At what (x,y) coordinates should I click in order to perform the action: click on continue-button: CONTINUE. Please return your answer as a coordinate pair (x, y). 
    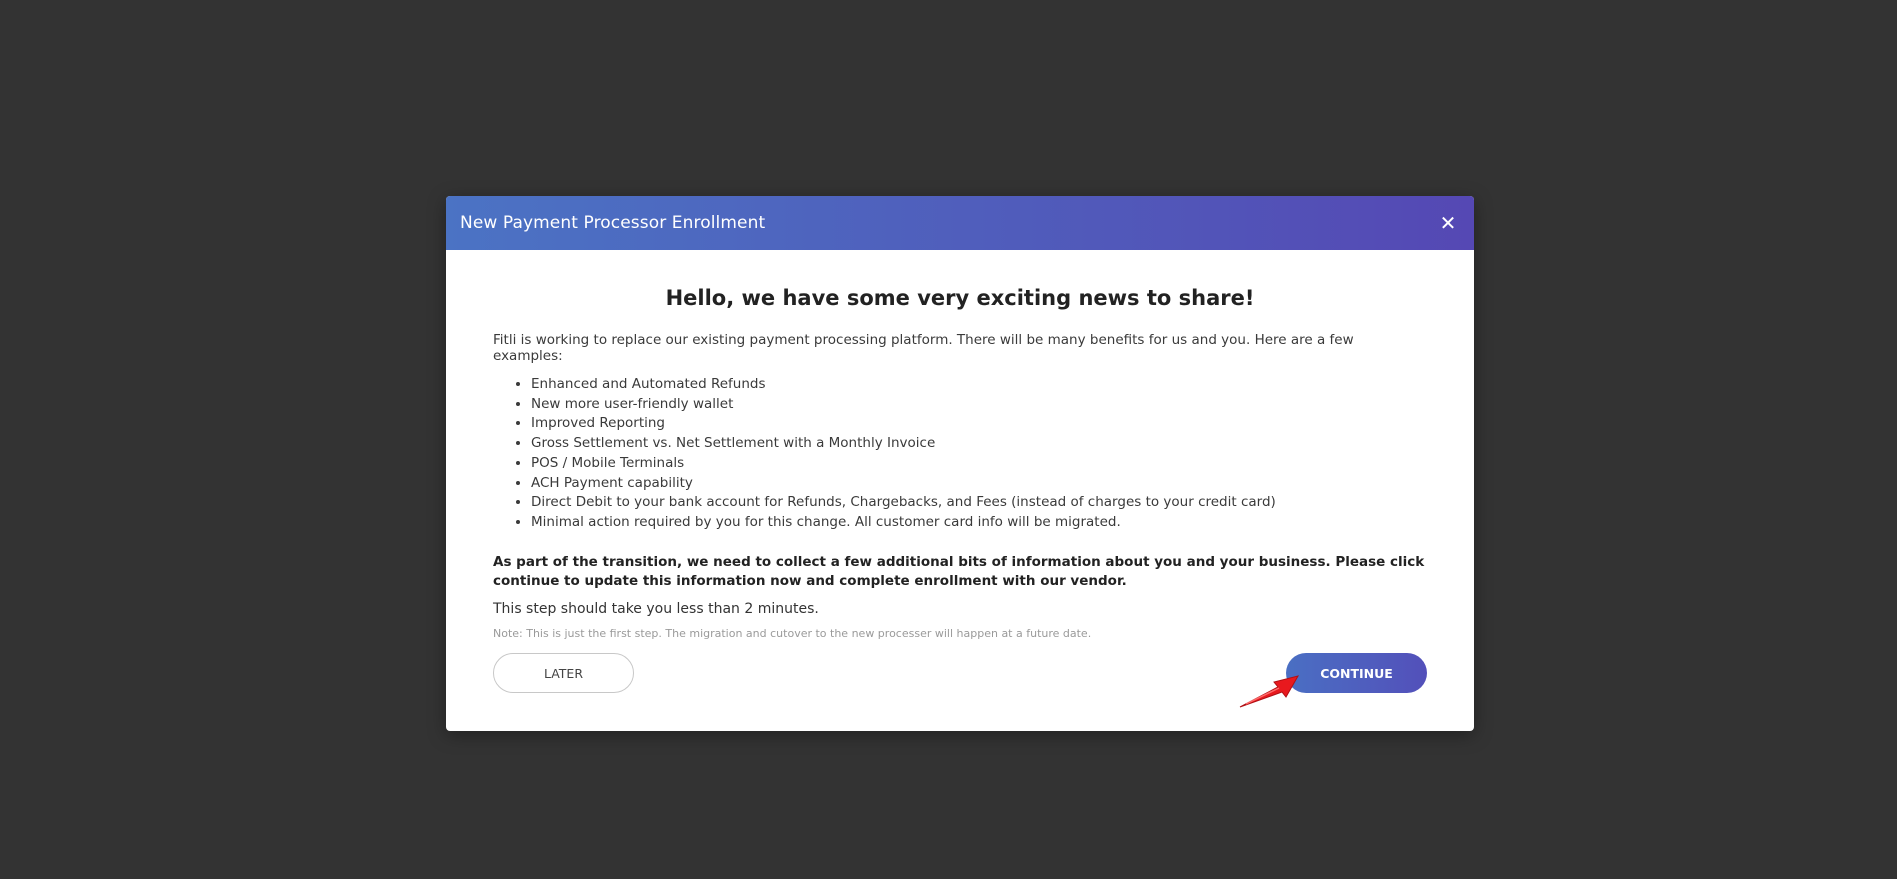
    Looking at the image, I should click on (1356, 673).